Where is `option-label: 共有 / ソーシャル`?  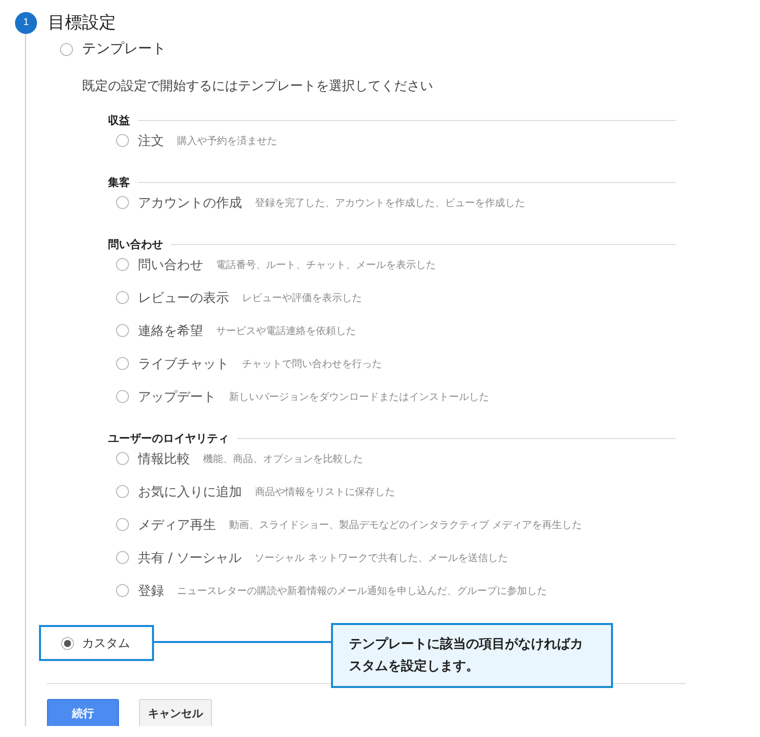
option-label: 共有 / ソーシャル is located at coordinates (190, 557).